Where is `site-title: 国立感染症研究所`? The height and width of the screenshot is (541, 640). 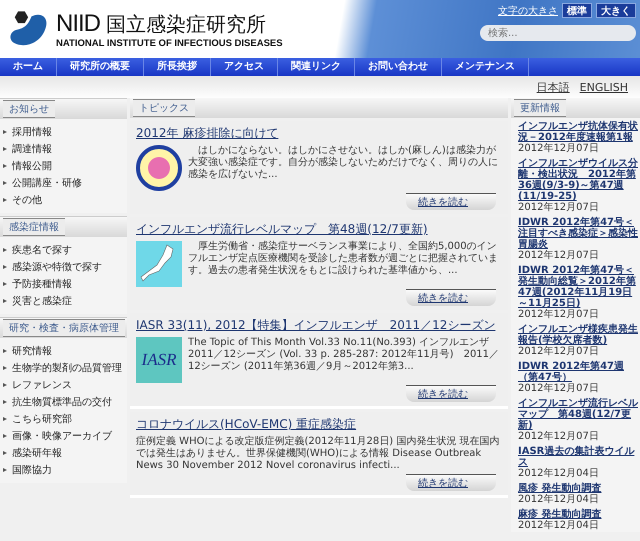
site-title: 国立感染症研究所 is located at coordinates (186, 24).